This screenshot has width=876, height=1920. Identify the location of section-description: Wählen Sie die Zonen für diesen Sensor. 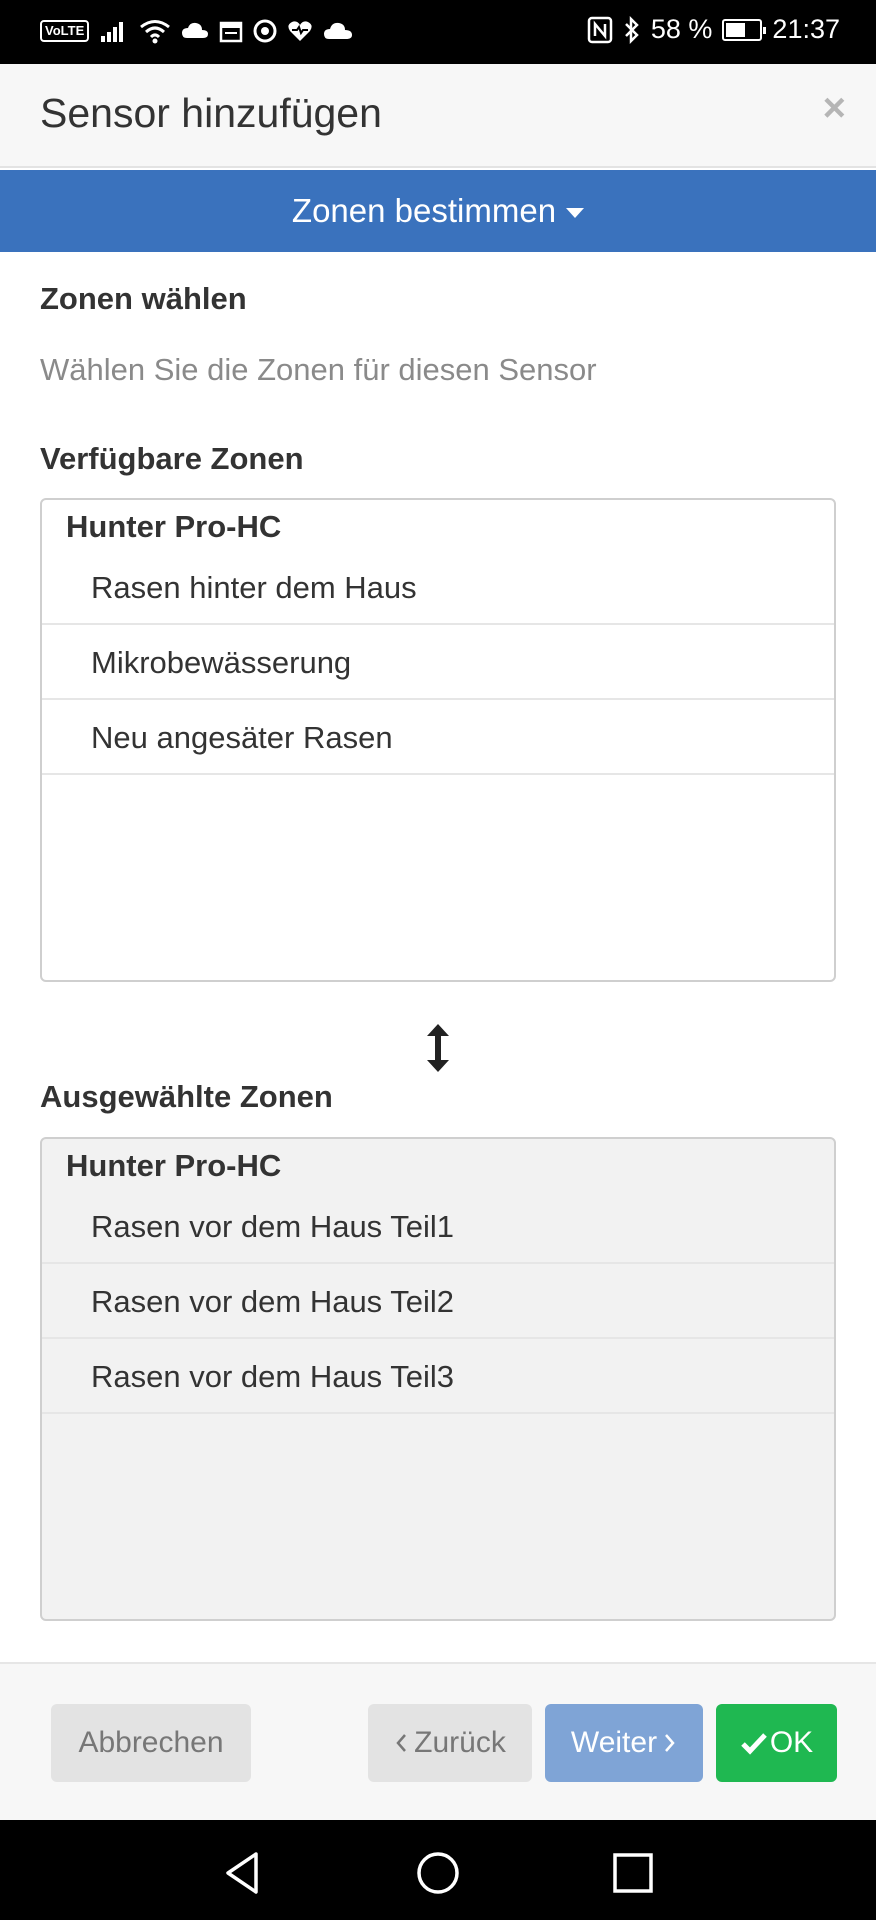
(318, 369).